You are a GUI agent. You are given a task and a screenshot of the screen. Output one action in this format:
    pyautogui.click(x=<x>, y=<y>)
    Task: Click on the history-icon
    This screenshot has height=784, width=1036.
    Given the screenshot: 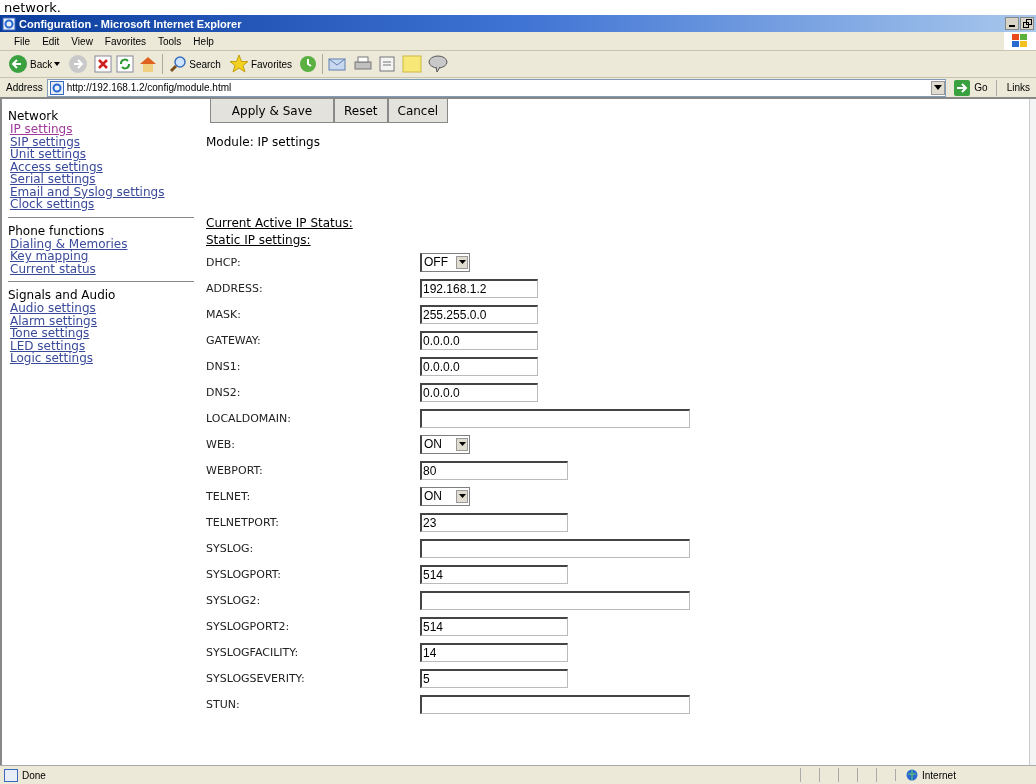 What is the action you would take?
    pyautogui.click(x=308, y=64)
    